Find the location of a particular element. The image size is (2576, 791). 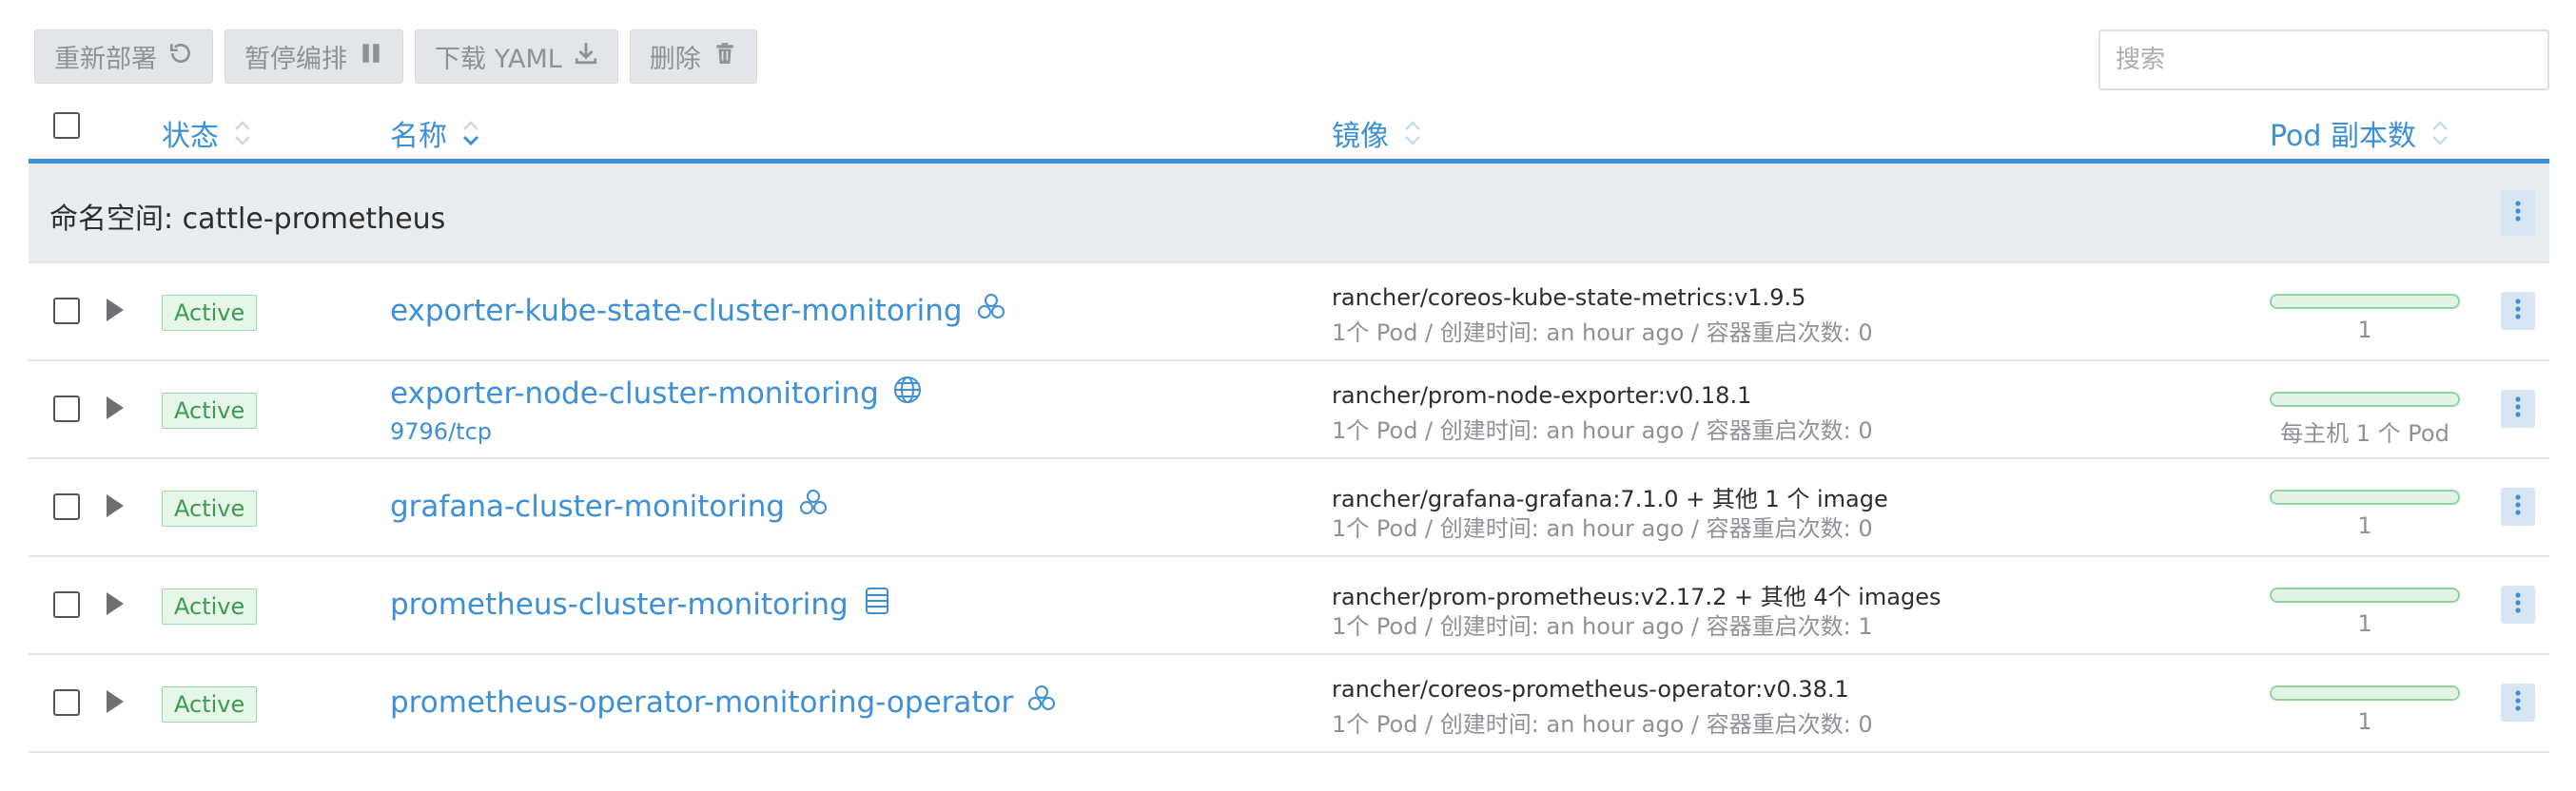

bulk-action-toolbar: 重新部署 暂停编排 下载 YAML 删除 is located at coordinates (396, 56).